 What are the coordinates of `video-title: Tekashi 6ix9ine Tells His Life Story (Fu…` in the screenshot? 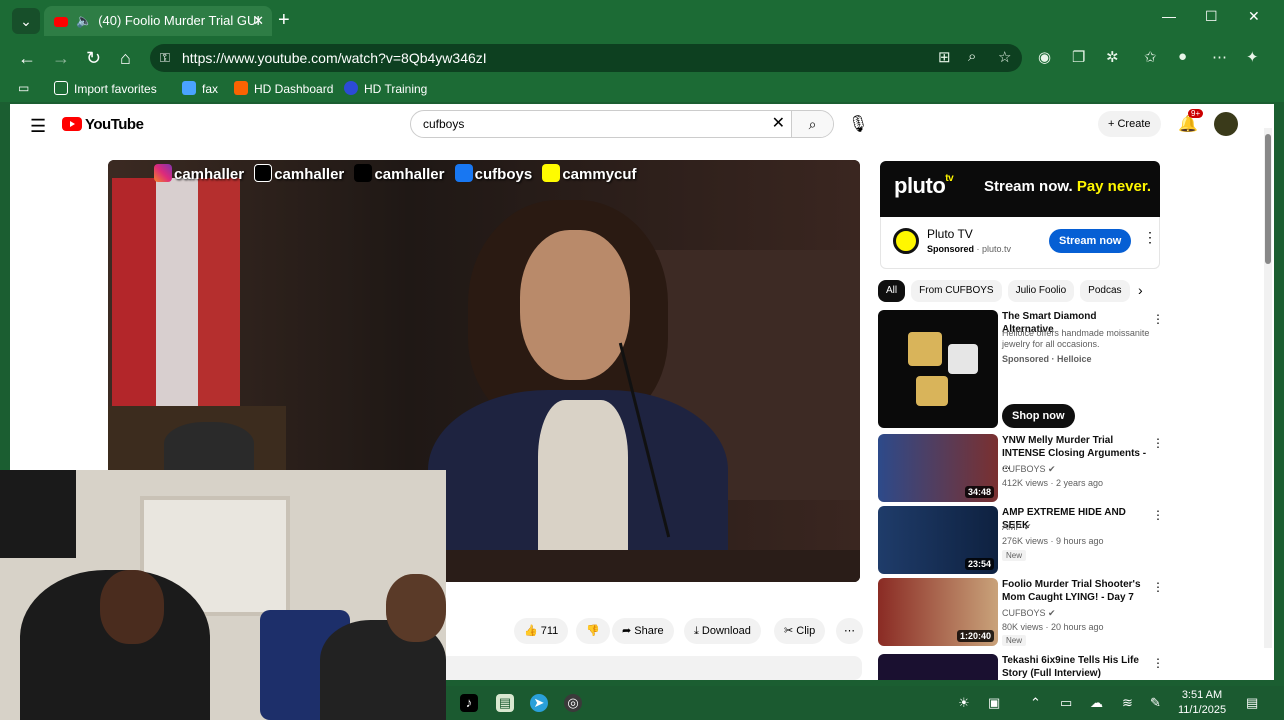 It's located at (1076, 667).